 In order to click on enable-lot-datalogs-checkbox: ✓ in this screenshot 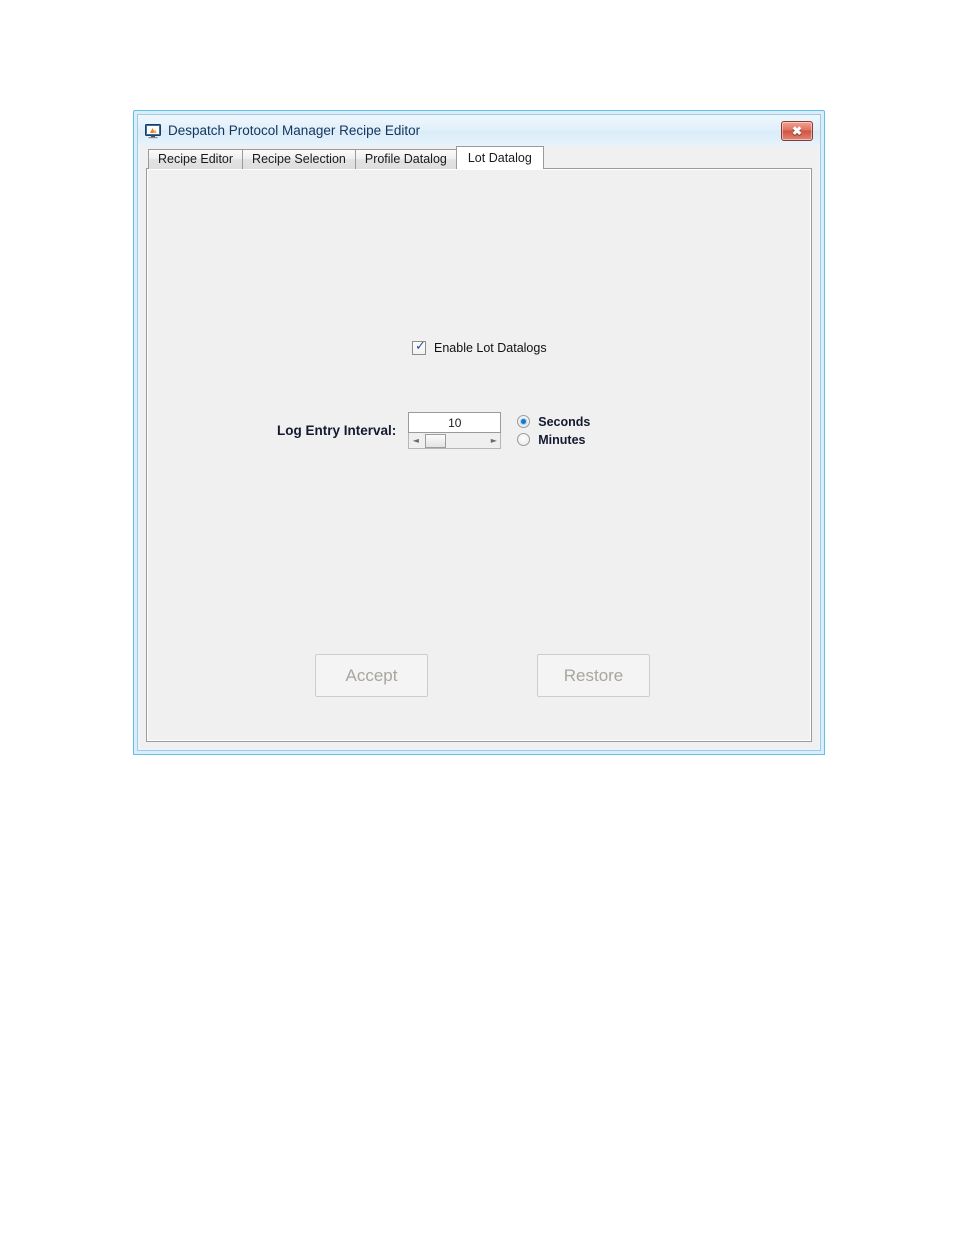, I will do `click(419, 347)`.